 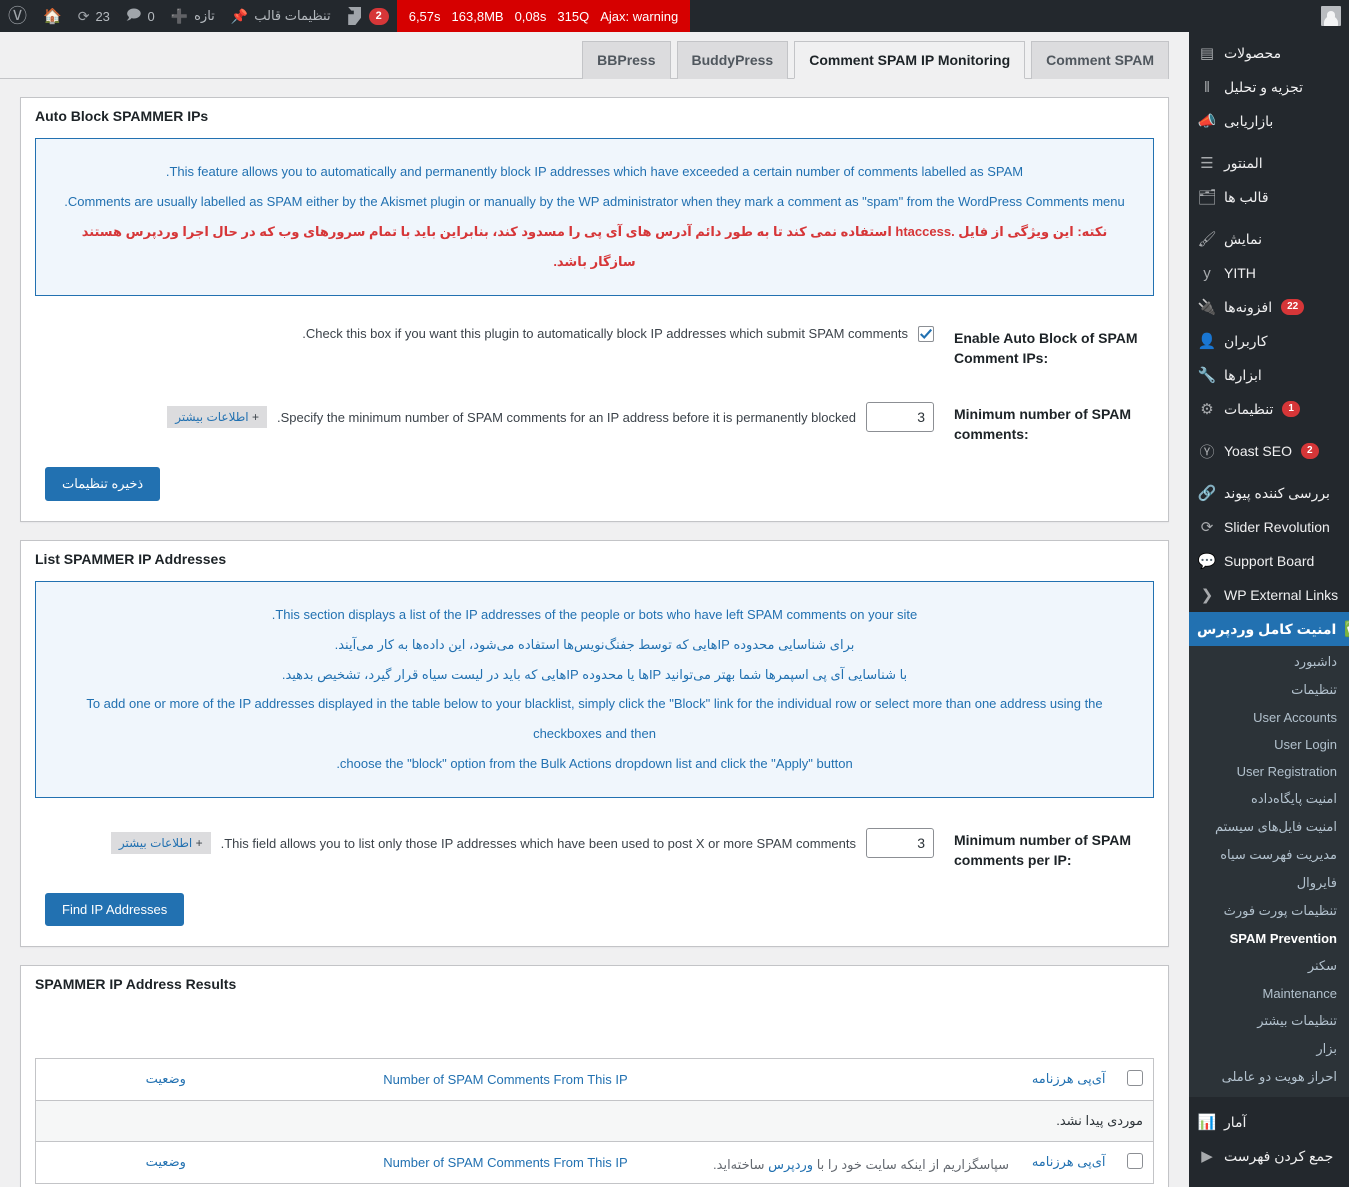 I want to click on sidebar-submenu-item-6: امنیت فایل‌های سیستم, so click(x=1269, y=827).